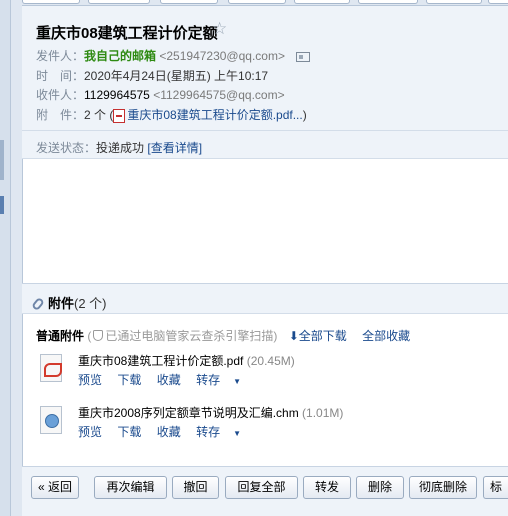 The width and height of the screenshot is (508, 516). I want to click on pdf-file-icon, so click(51, 368).